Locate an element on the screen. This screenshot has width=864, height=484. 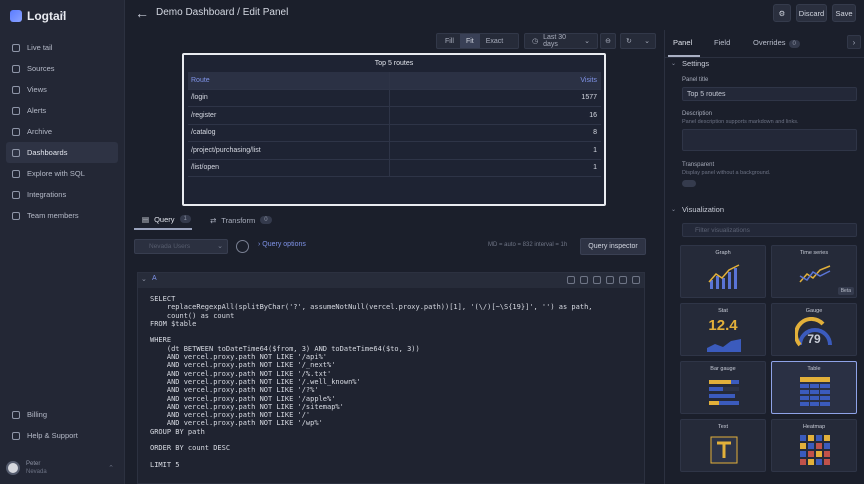
text-viz-icon is located at coordinates (724, 450).